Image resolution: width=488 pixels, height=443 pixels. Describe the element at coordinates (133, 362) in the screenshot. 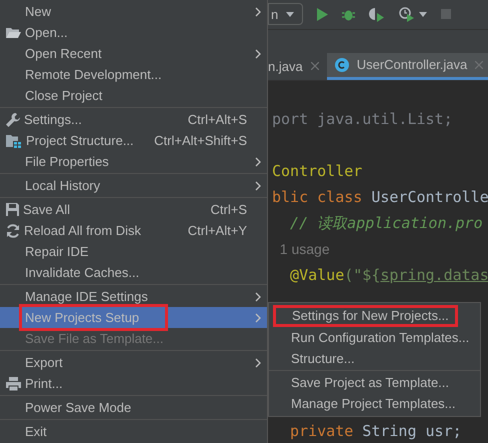

I see `menu-item: Export` at that location.